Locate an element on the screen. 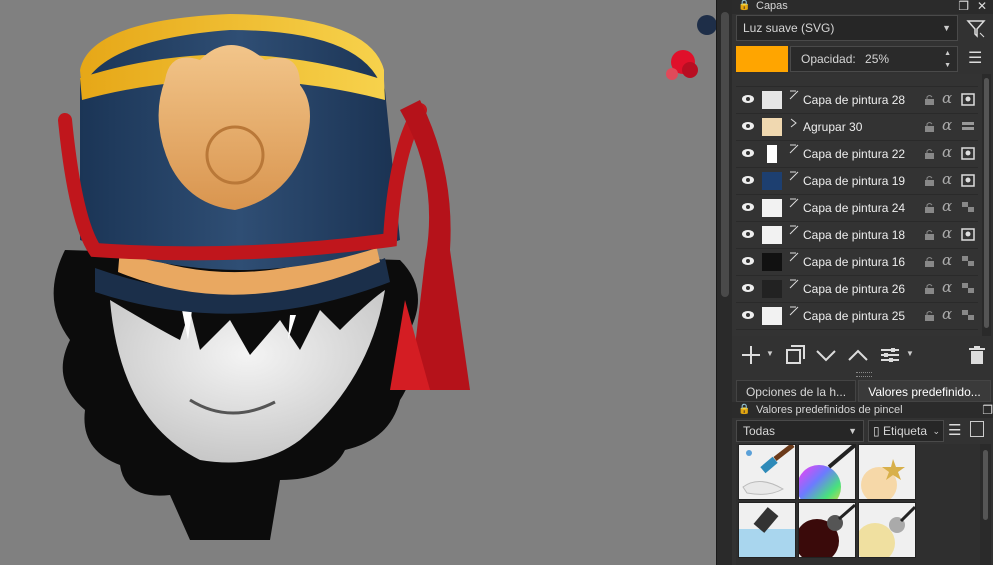 Image resolution: width=993 pixels, height=565 pixels. stepper-icon: ▲ ▼ is located at coordinates (947, 60).